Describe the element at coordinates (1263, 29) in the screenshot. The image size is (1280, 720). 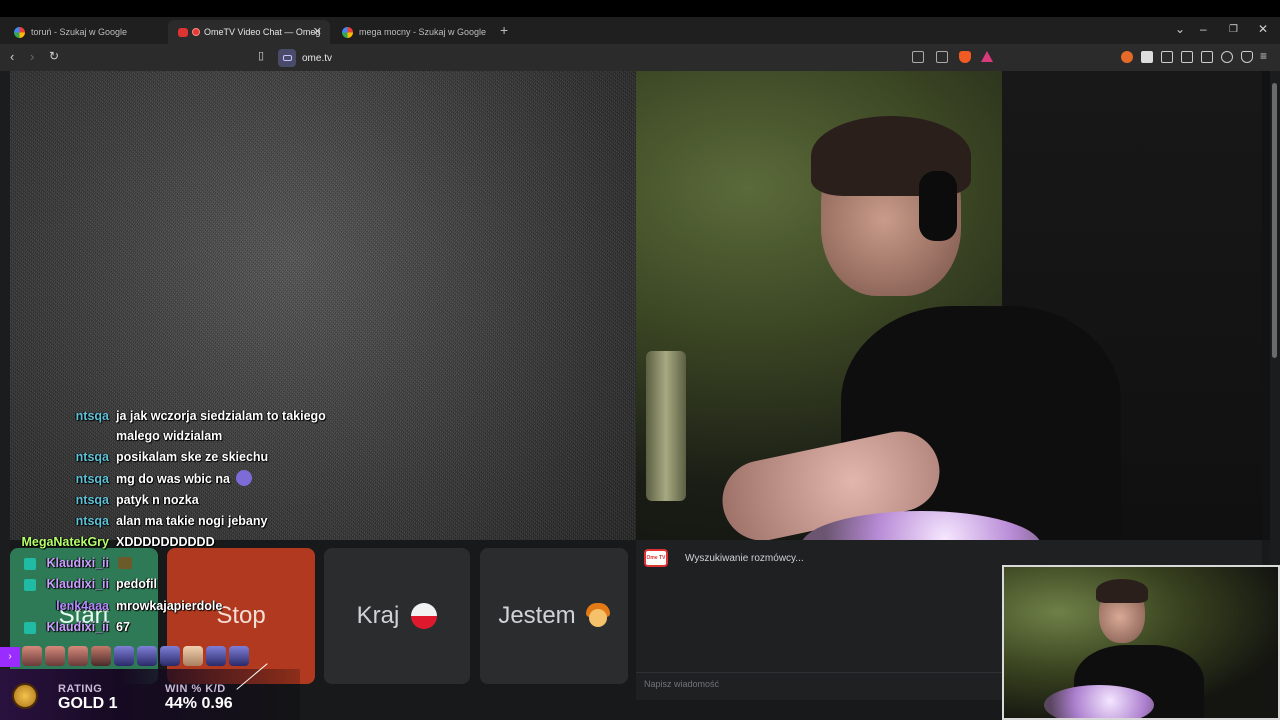
I see `close-window-icon: ✕` at that location.